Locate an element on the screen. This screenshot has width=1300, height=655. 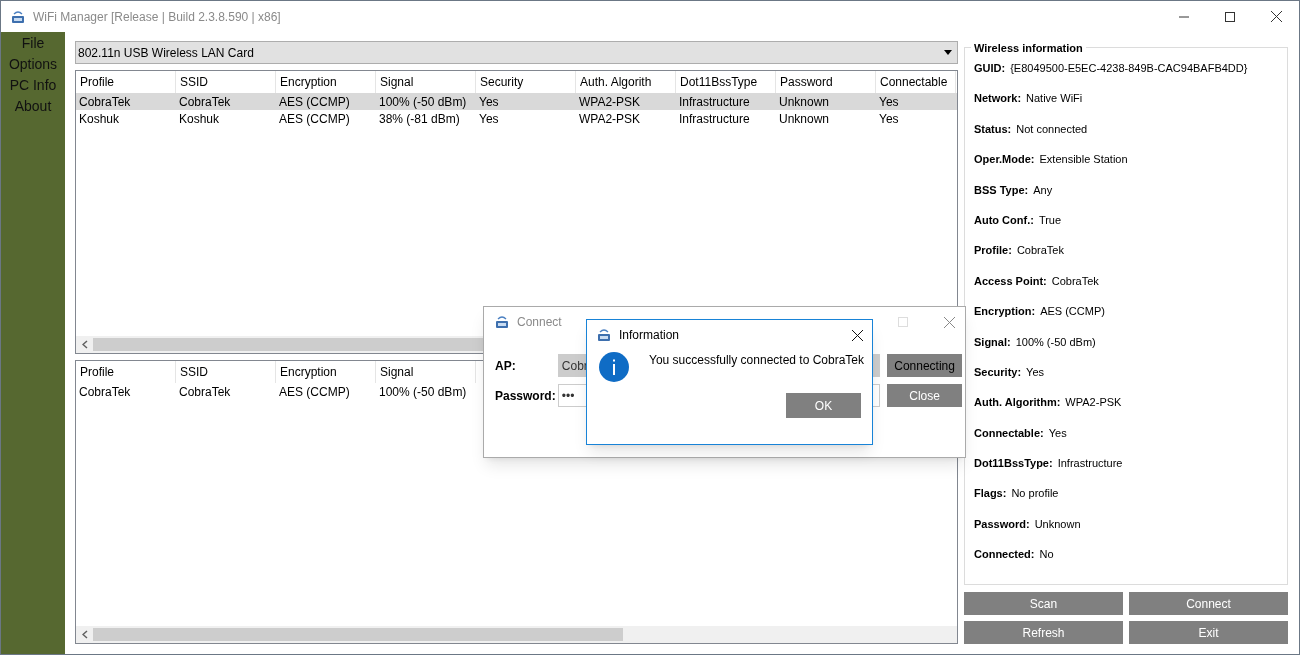
info-label: Security: is located at coordinates (998, 372).